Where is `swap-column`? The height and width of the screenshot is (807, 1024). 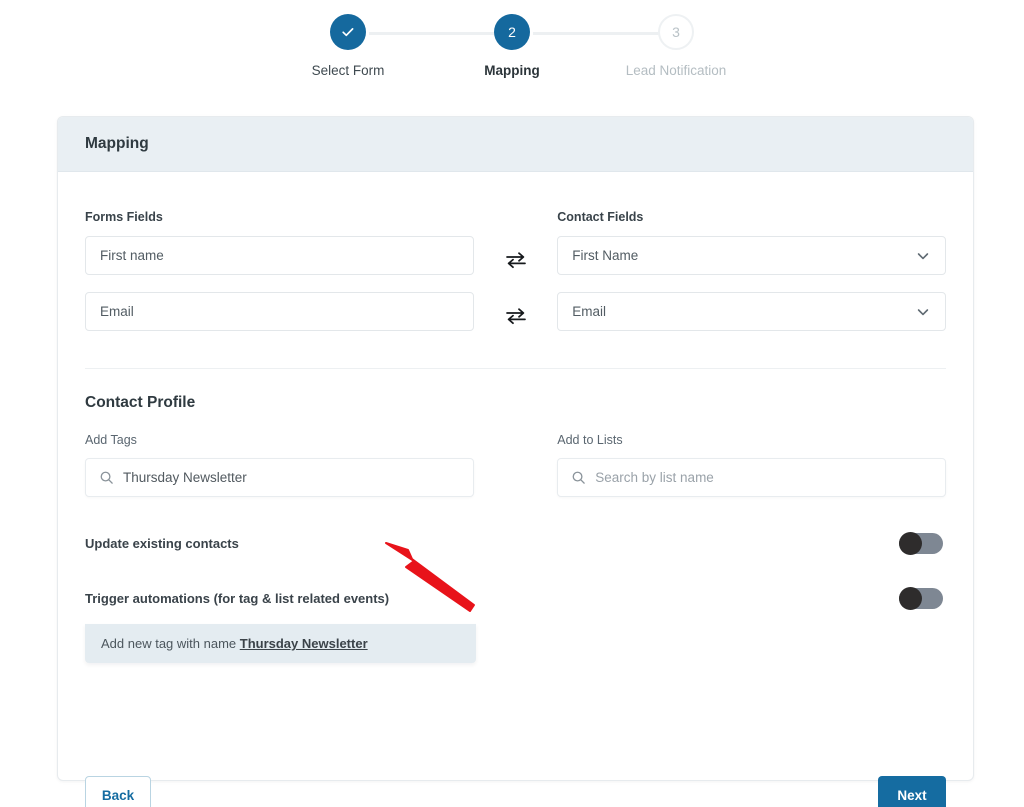
swap-column is located at coordinates (516, 272).